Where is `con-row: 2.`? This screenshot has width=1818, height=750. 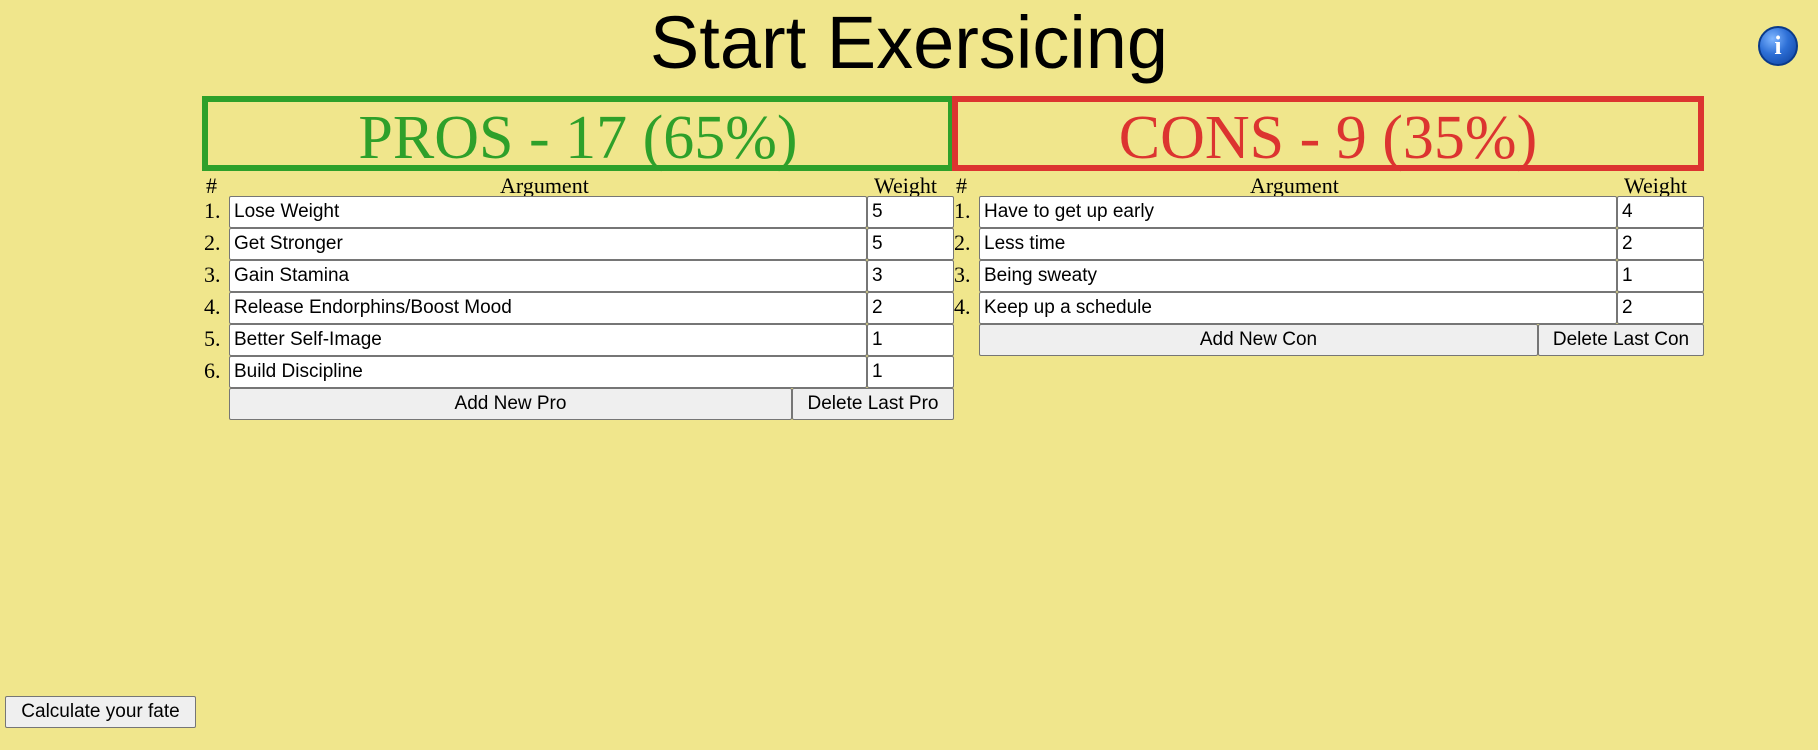 con-row: 2. is located at coordinates (1328, 244).